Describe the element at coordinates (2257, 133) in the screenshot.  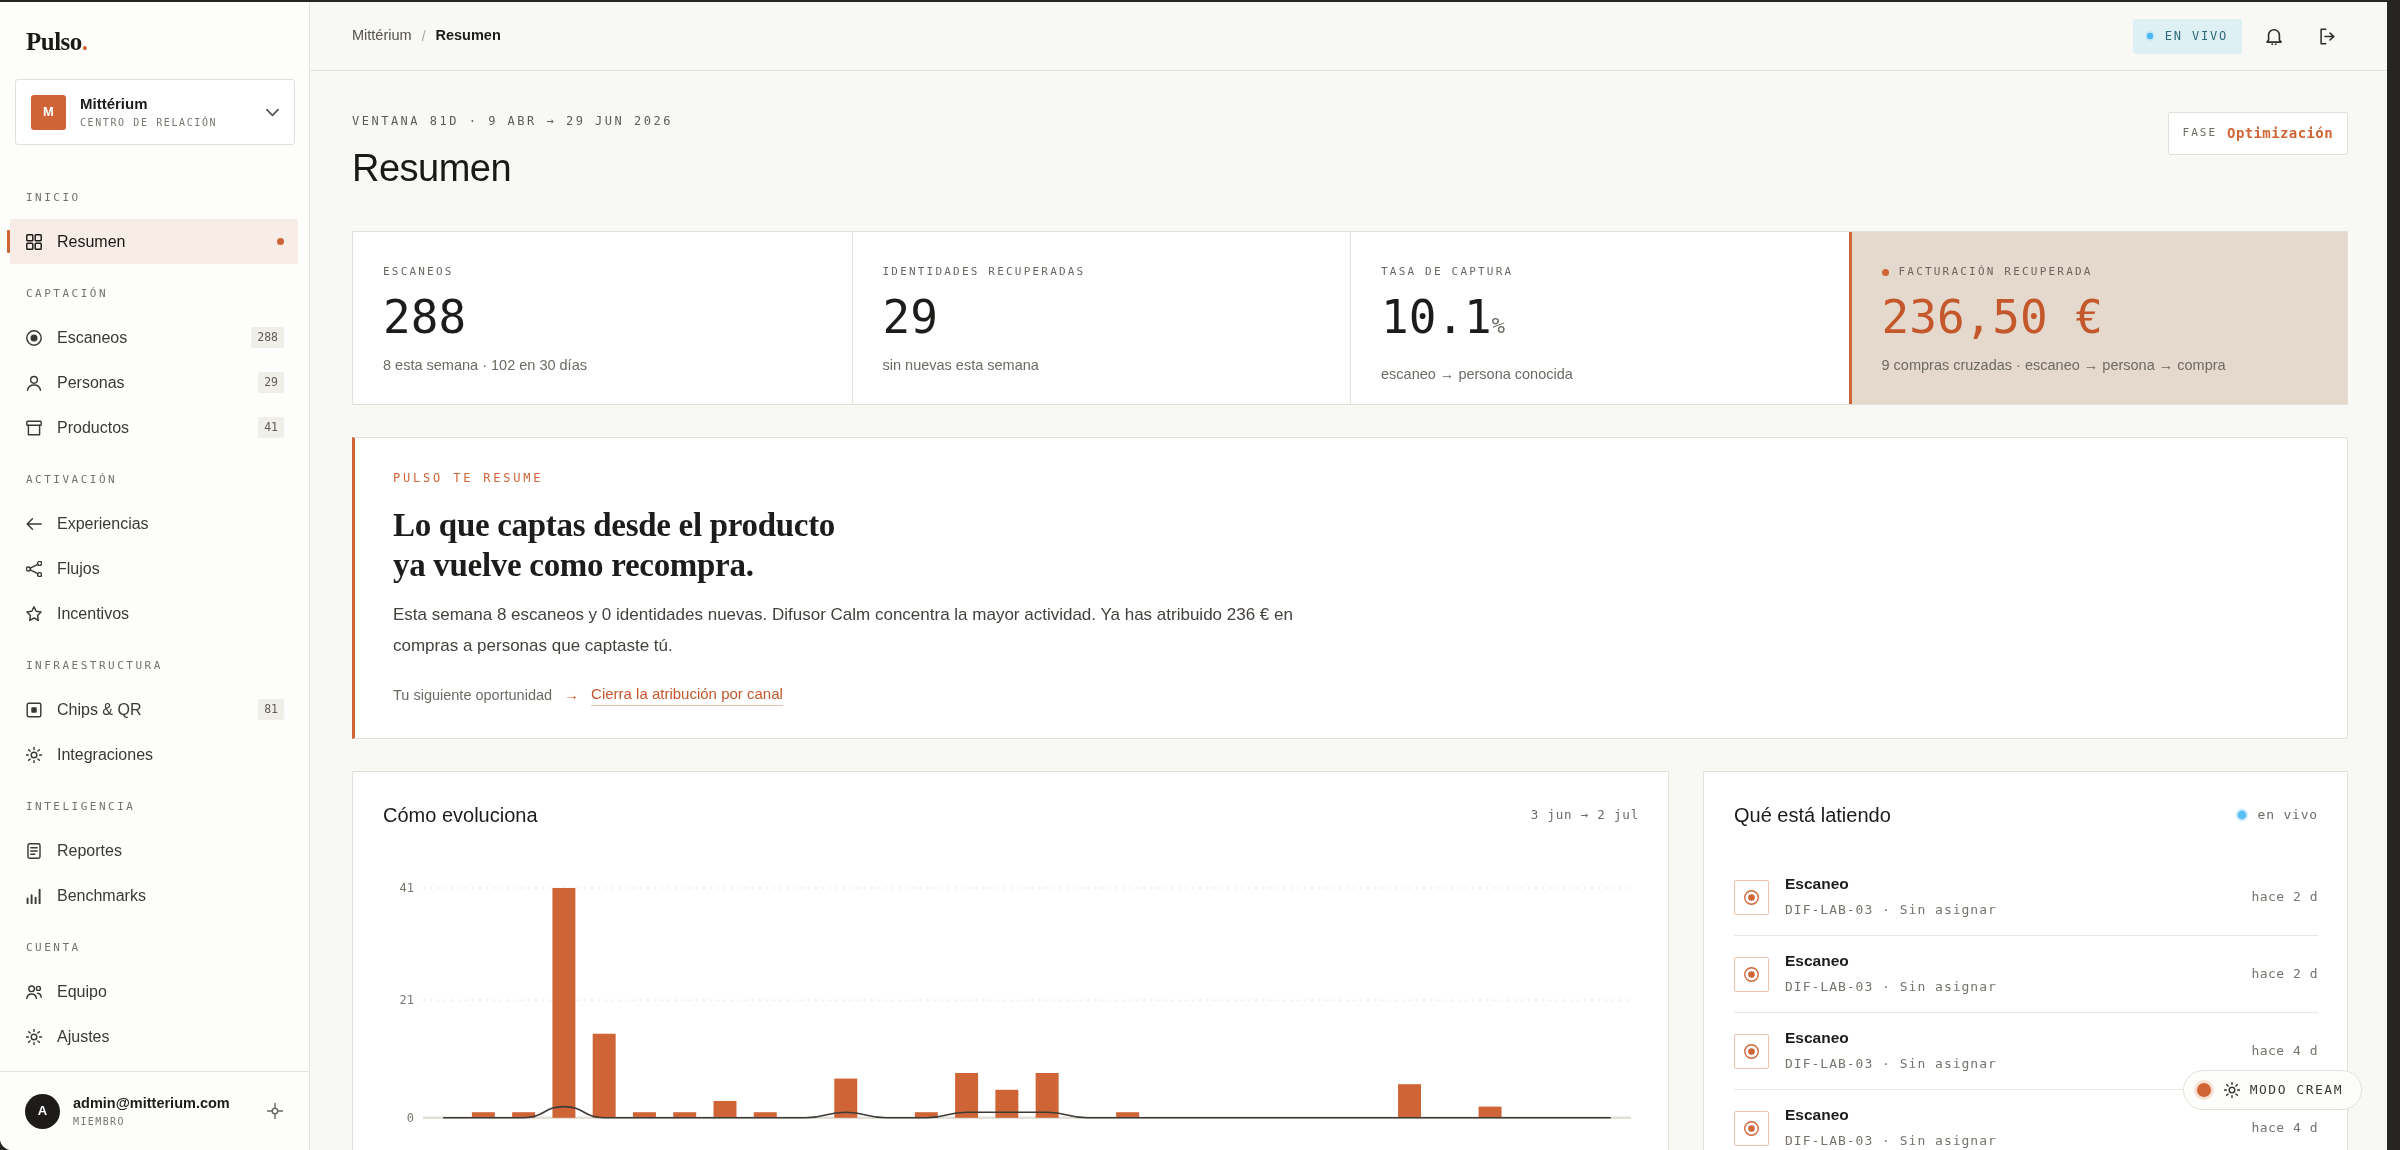
I see `phase-badge: FASE Optimización` at that location.